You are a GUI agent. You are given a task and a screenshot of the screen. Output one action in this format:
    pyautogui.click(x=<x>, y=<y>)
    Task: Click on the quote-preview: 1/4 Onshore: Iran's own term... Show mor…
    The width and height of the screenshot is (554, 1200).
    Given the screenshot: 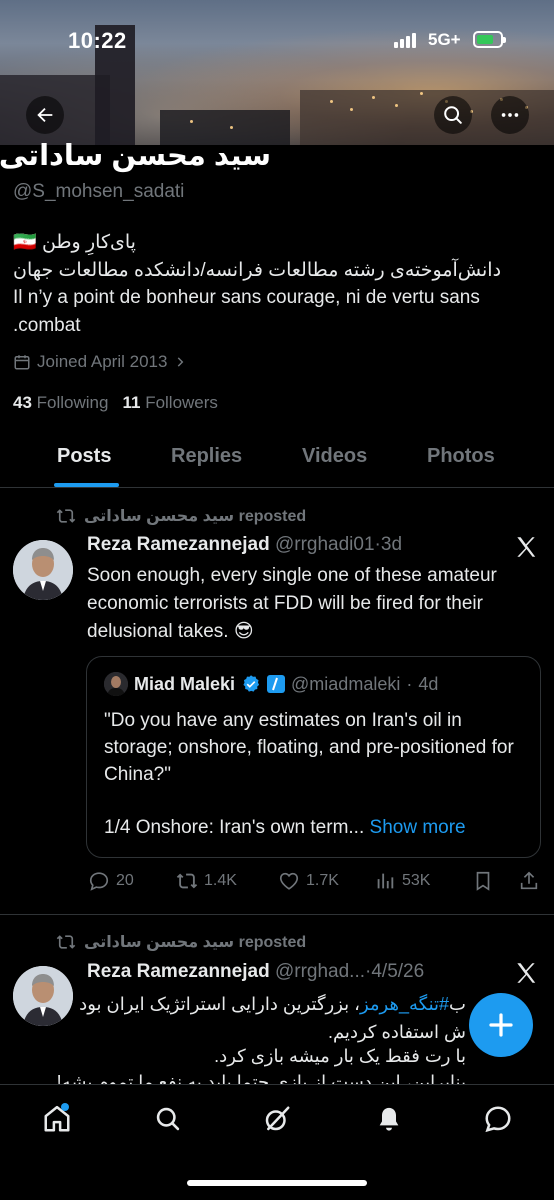 What is the action you would take?
    pyautogui.click(x=285, y=828)
    